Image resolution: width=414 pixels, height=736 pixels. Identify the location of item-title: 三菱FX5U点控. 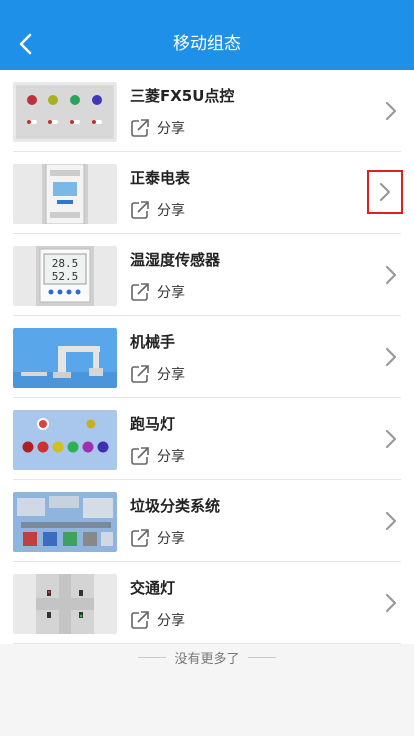
(182, 96).